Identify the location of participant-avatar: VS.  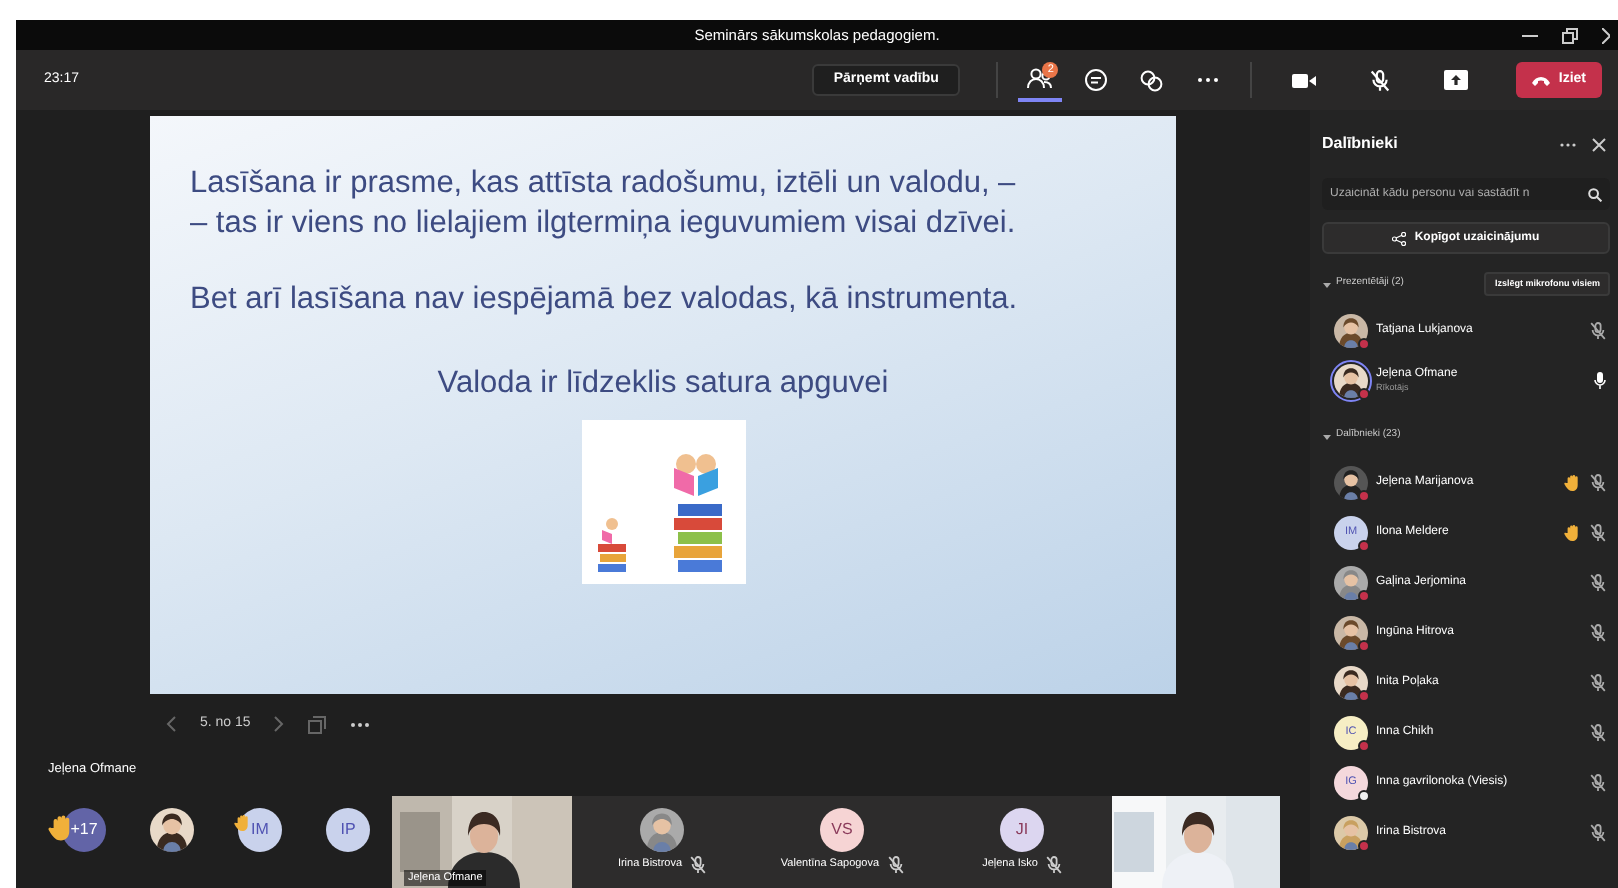
(842, 830).